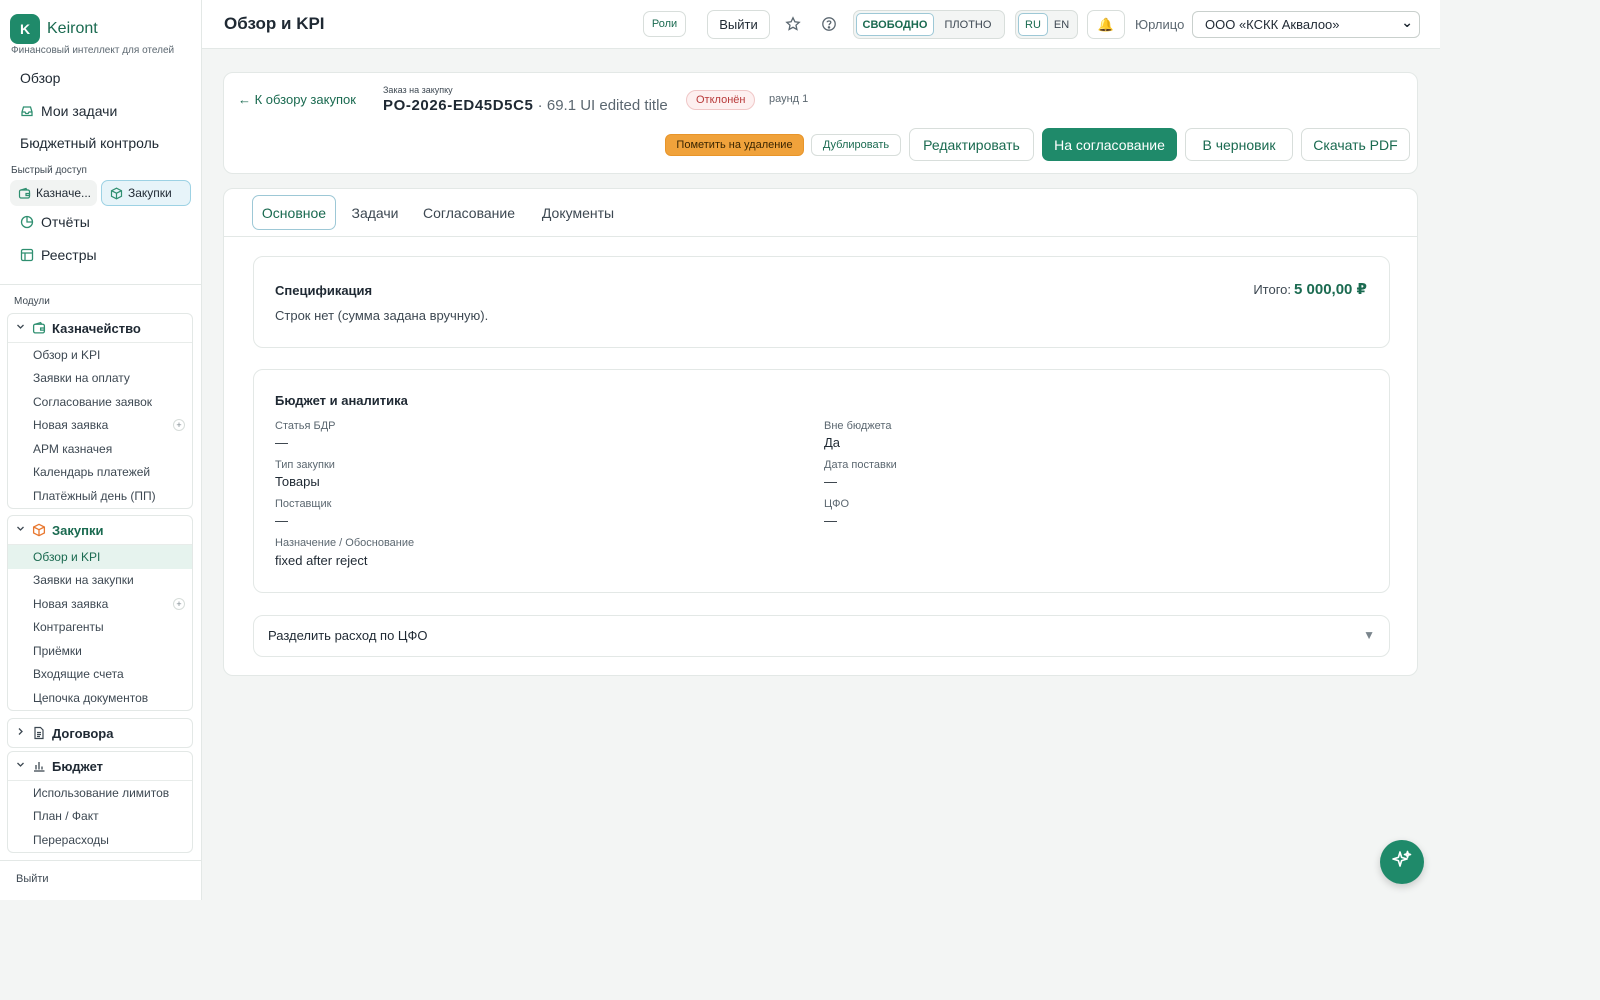 The image size is (1600, 1000). I want to click on ai-assistant-button, so click(1402, 862).